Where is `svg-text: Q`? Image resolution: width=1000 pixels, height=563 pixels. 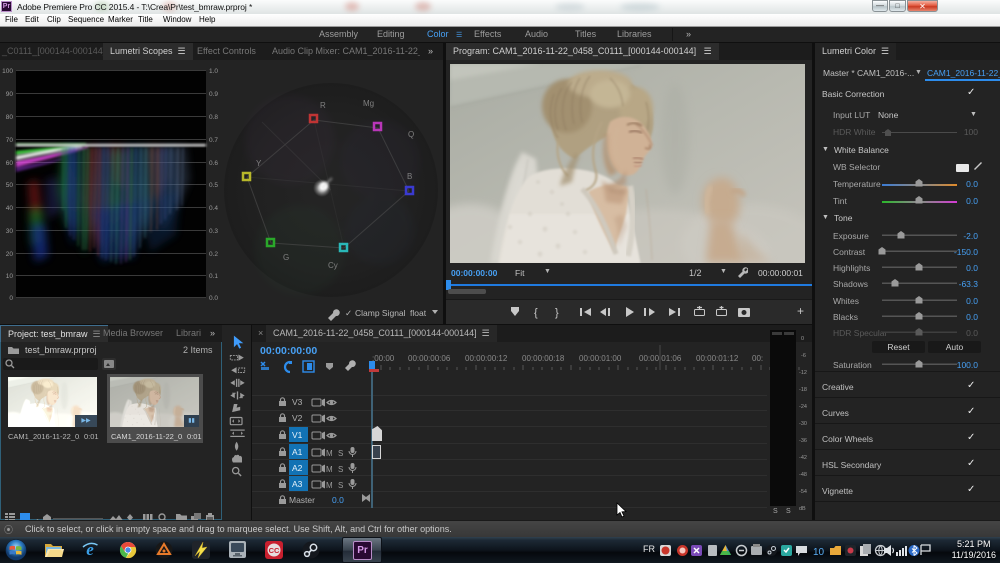
svg-text: Q is located at coordinates (411, 134).